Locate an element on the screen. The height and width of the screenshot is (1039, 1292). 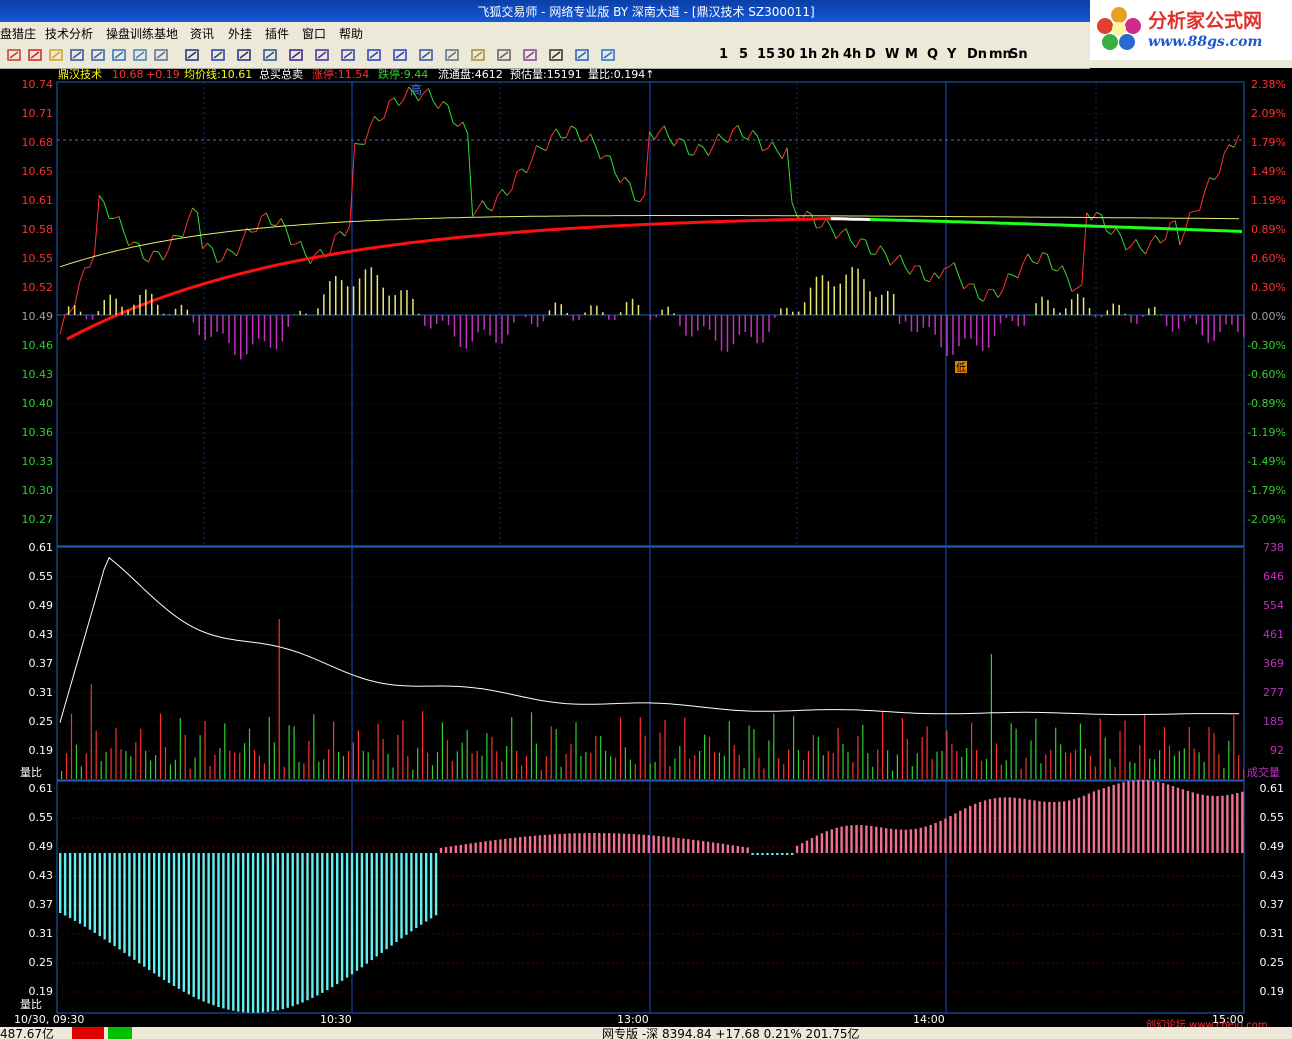
price-header-6: 跌停:9.44 is located at coordinates (403, 74).